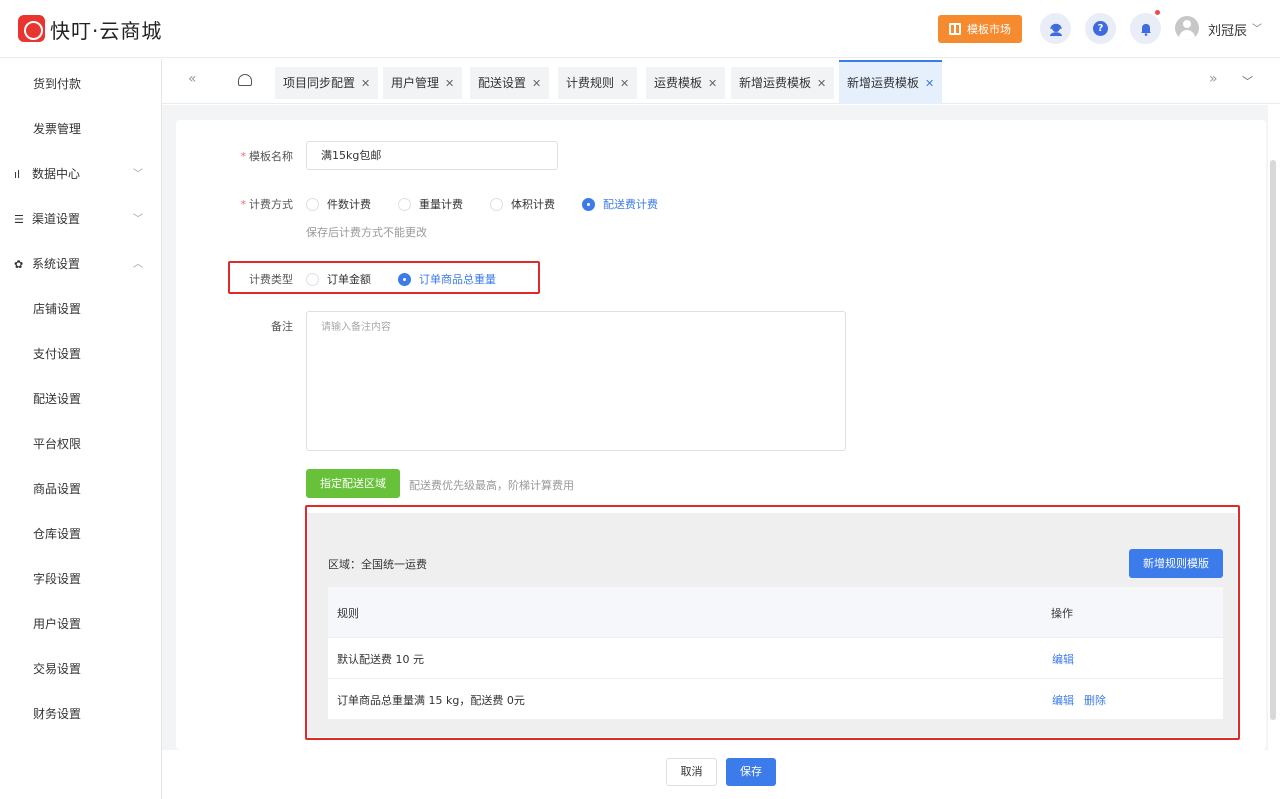  Describe the element at coordinates (447, 279) in the screenshot. I see `radio-order-total-weight: 订单商品总重量` at that location.